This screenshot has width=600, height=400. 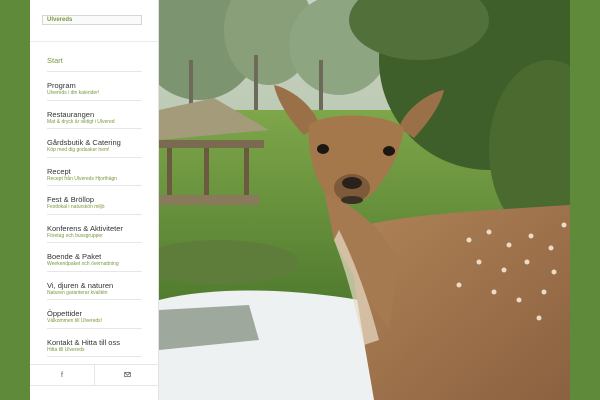 What do you see at coordinates (78, 150) in the screenshot?
I see `nav-item-subtitle: Köp med dig godsaker hem!` at bounding box center [78, 150].